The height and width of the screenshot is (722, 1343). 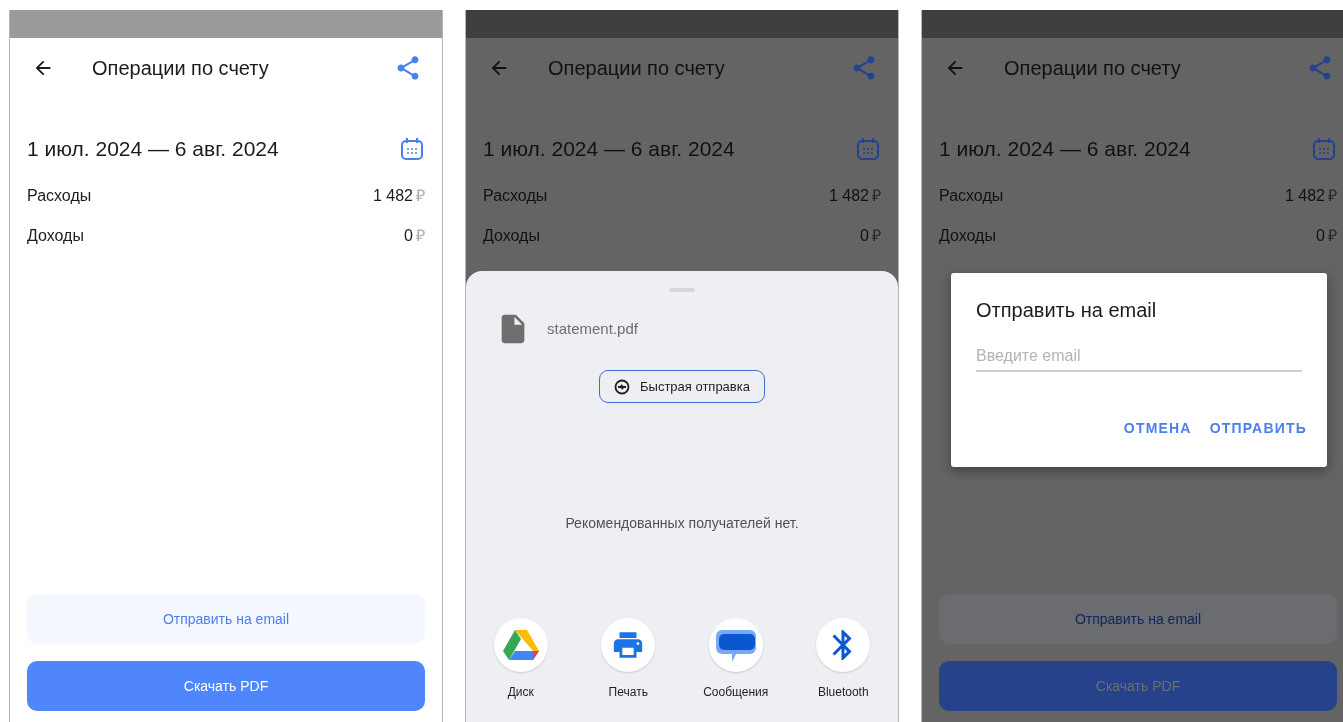 What do you see at coordinates (520, 692) in the screenshot?
I see `app-label: Диск` at bounding box center [520, 692].